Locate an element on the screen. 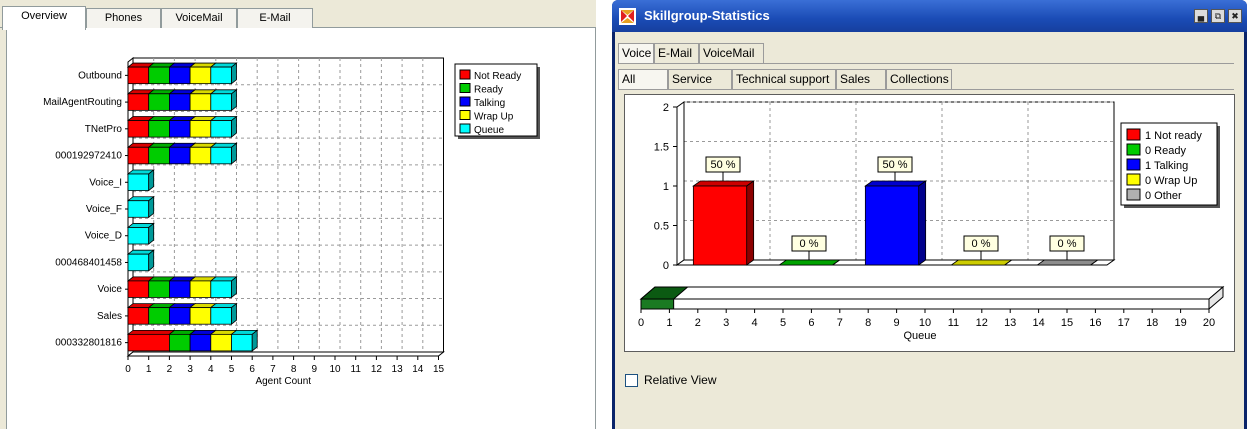  tab-voice: Voice is located at coordinates (636, 53).